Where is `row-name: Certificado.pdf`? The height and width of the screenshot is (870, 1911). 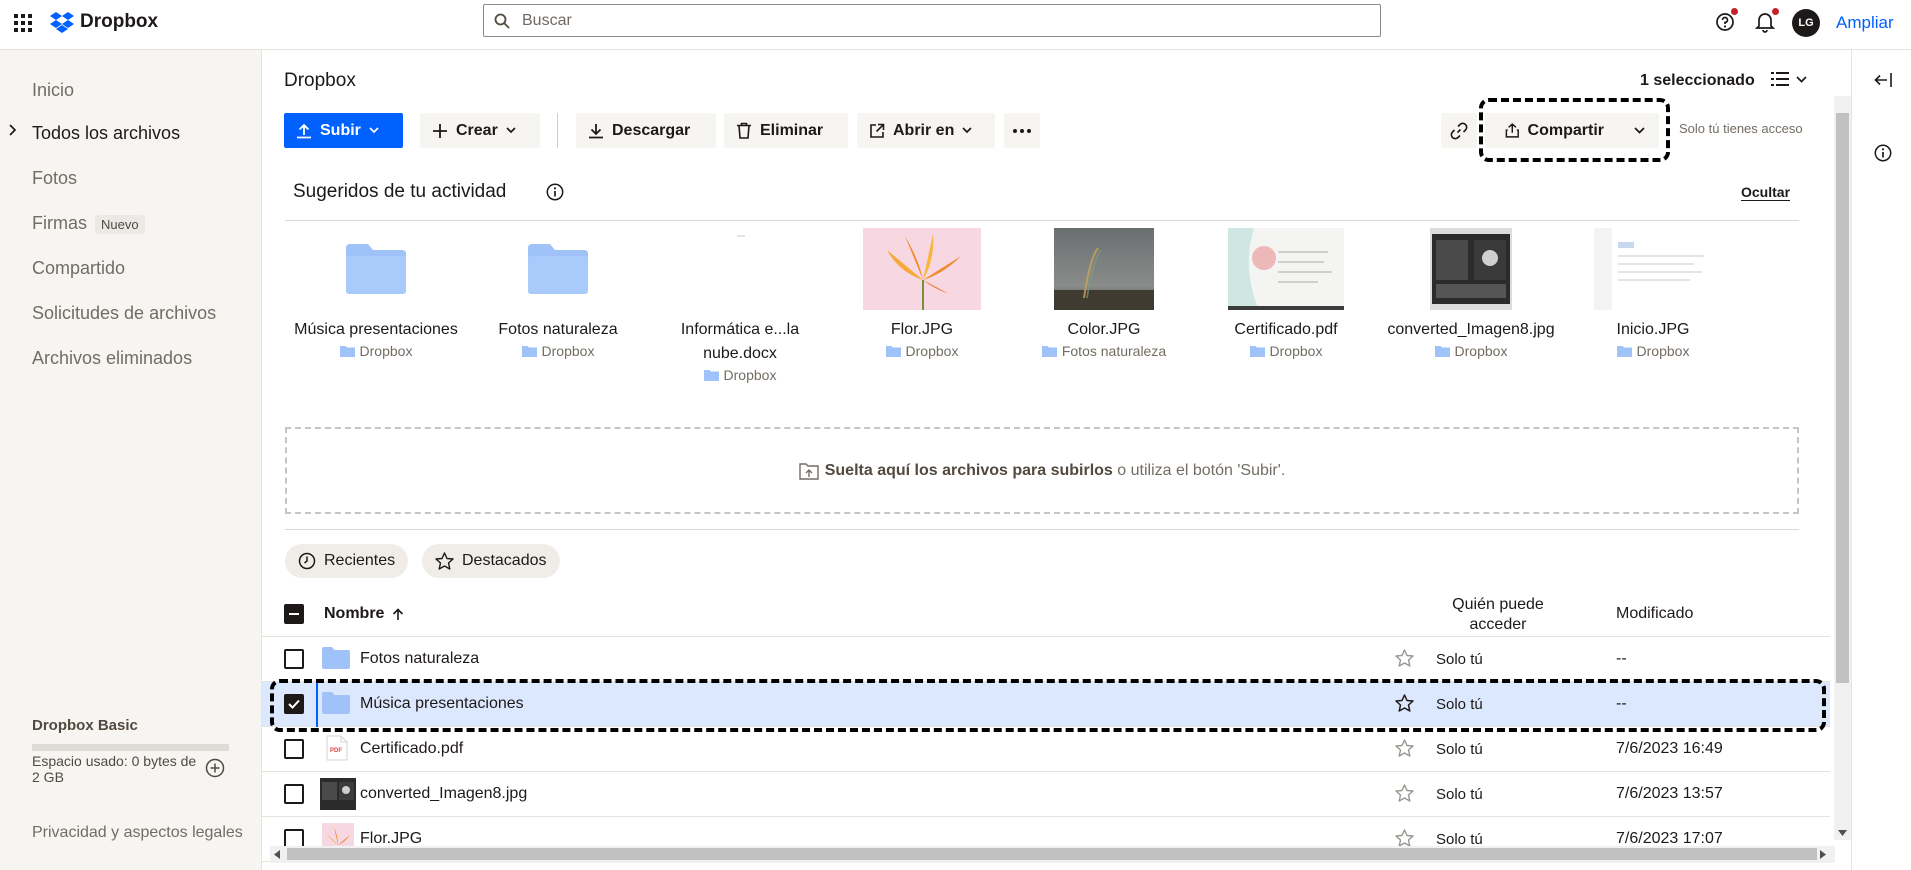
row-name: Certificado.pdf is located at coordinates (411, 749).